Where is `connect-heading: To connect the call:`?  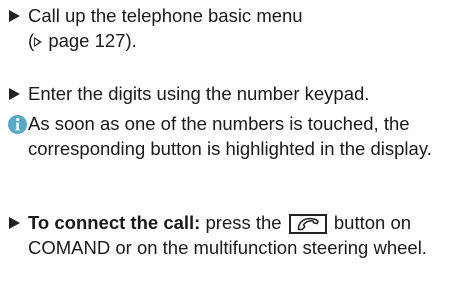 connect-heading: To connect the call: is located at coordinates (114, 222).